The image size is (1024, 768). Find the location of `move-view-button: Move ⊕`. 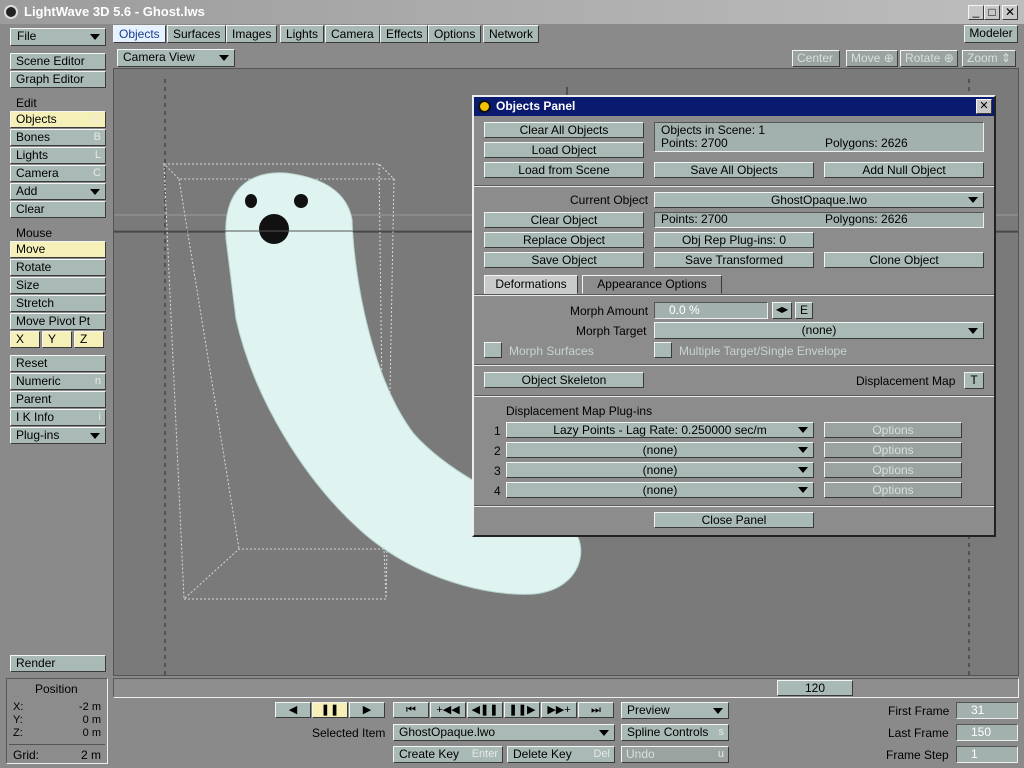

move-view-button: Move ⊕ is located at coordinates (872, 58).